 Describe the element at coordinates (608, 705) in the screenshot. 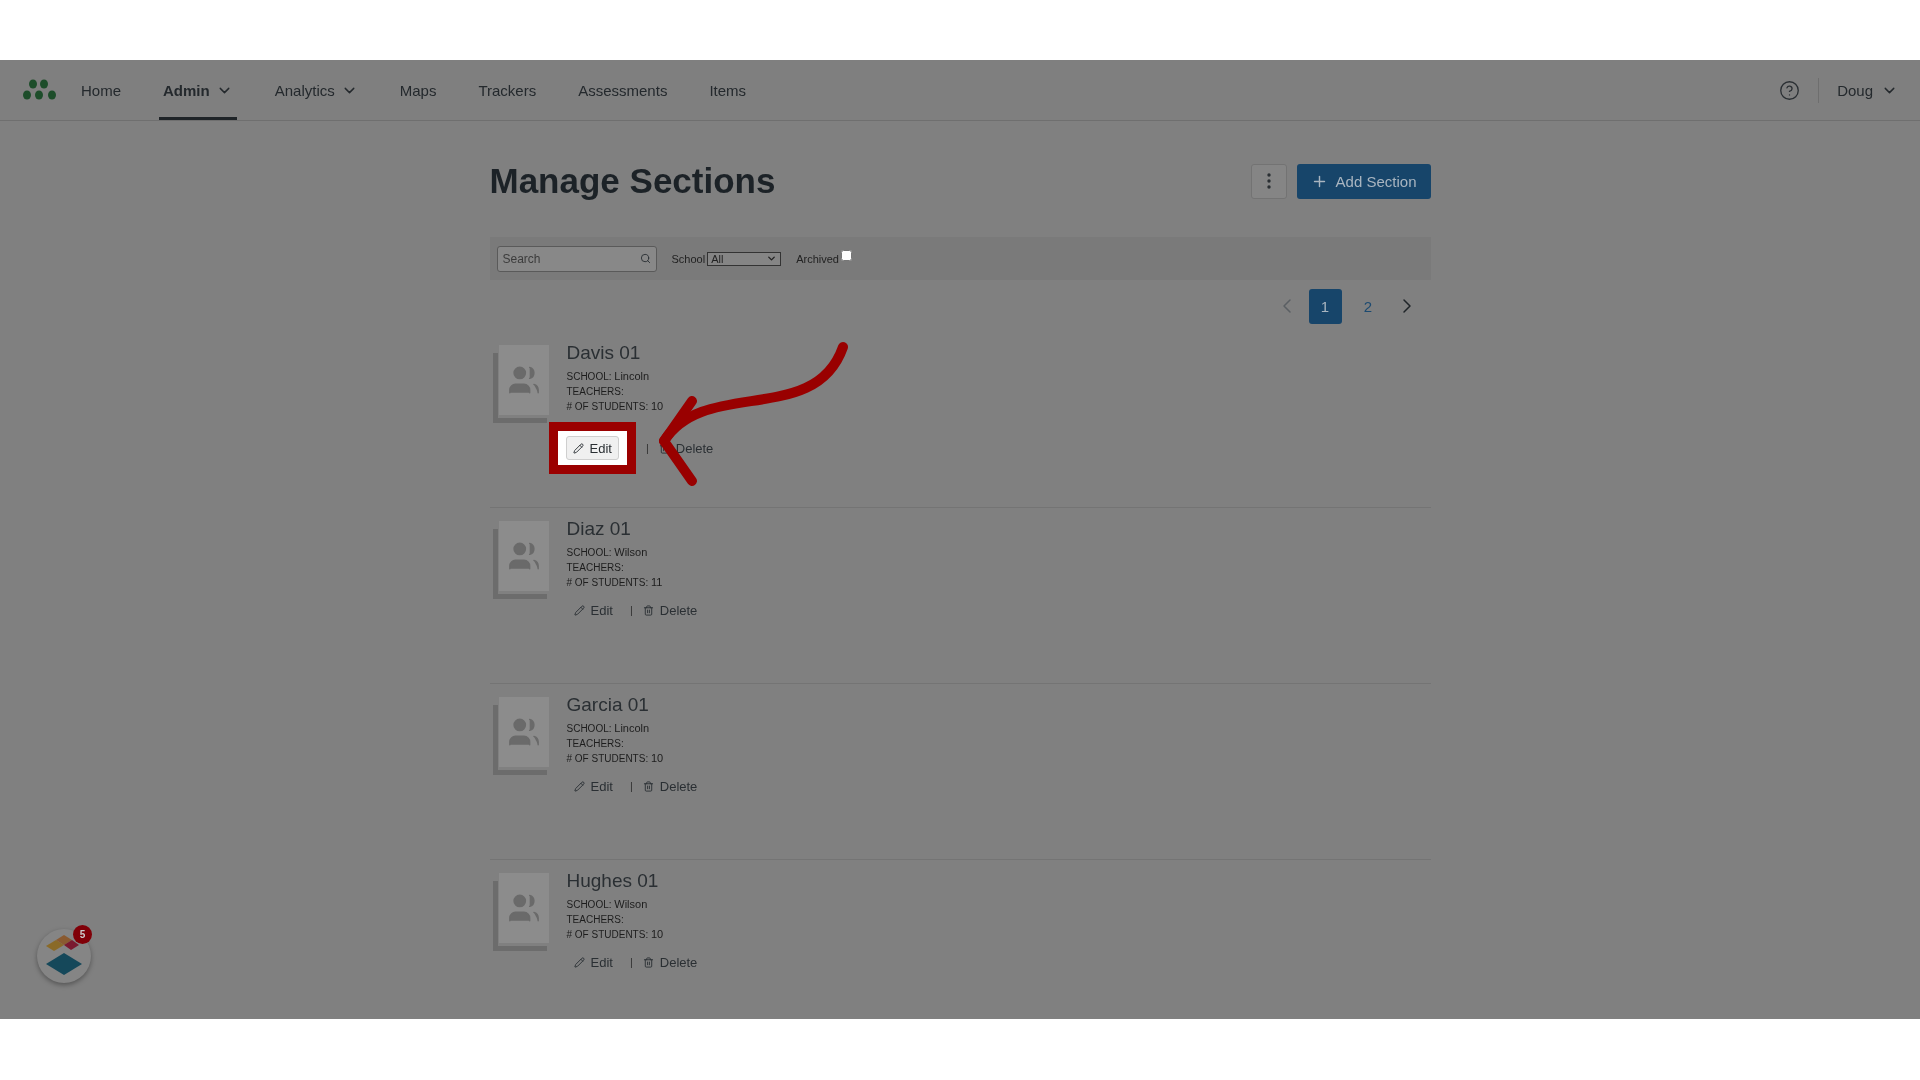

I see `section-name: Garcia 01` at that location.